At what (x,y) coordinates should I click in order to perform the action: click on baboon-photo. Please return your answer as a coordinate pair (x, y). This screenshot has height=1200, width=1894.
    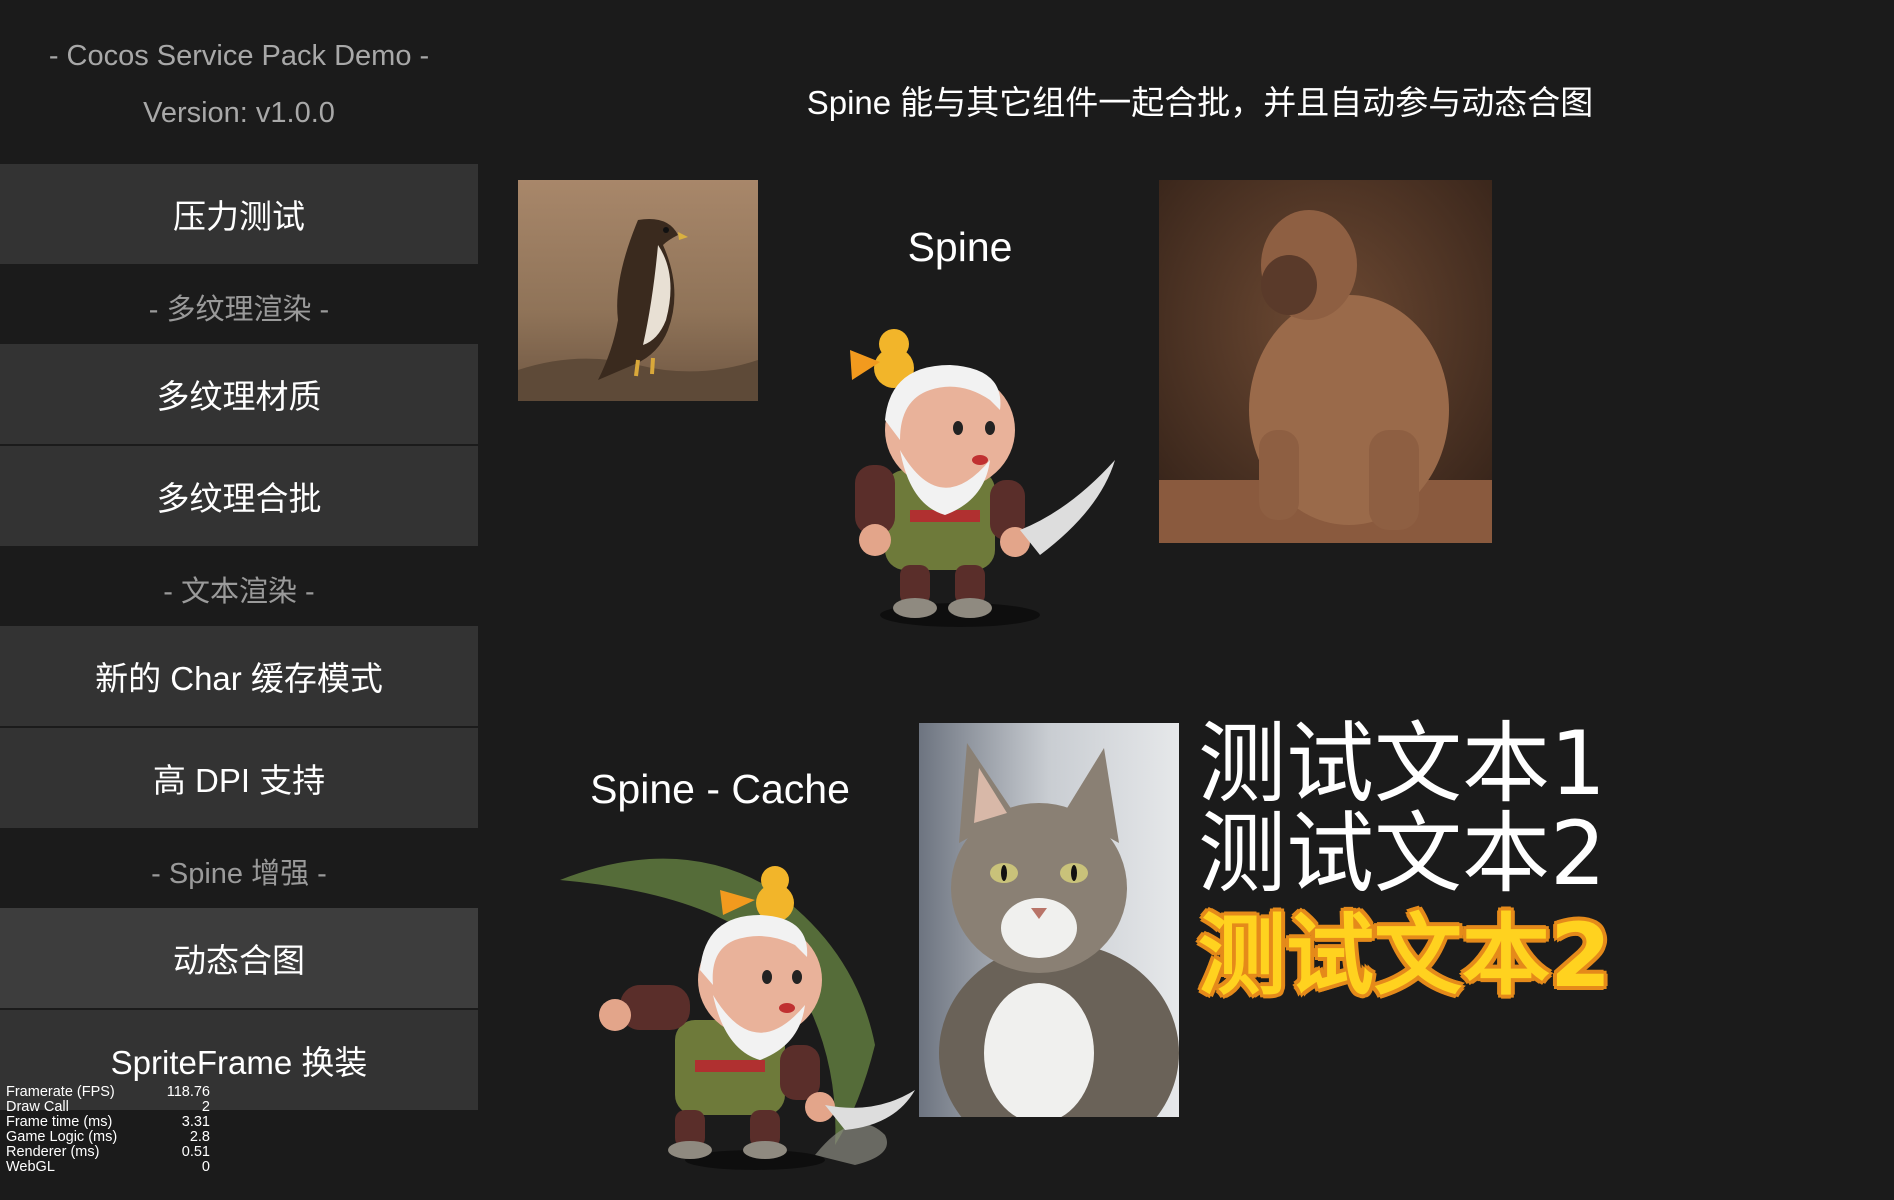
    Looking at the image, I should click on (1325, 361).